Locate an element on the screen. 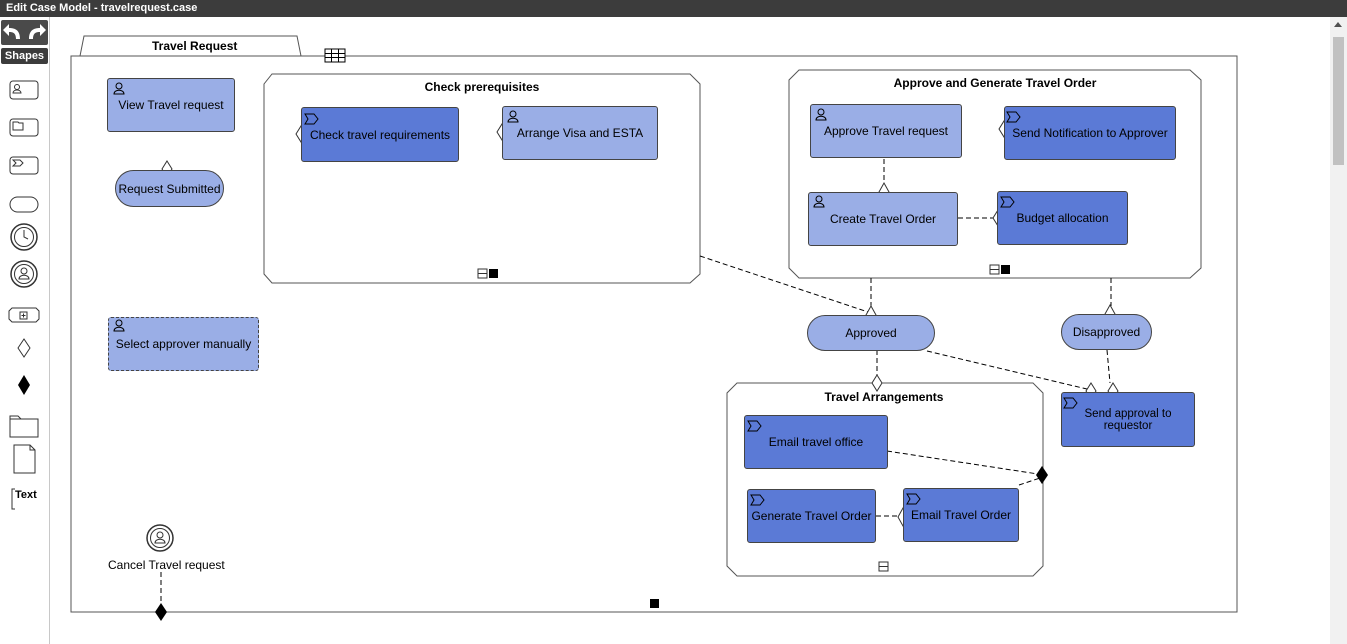  entry-criterion-icon is located at coordinates (25, 354).